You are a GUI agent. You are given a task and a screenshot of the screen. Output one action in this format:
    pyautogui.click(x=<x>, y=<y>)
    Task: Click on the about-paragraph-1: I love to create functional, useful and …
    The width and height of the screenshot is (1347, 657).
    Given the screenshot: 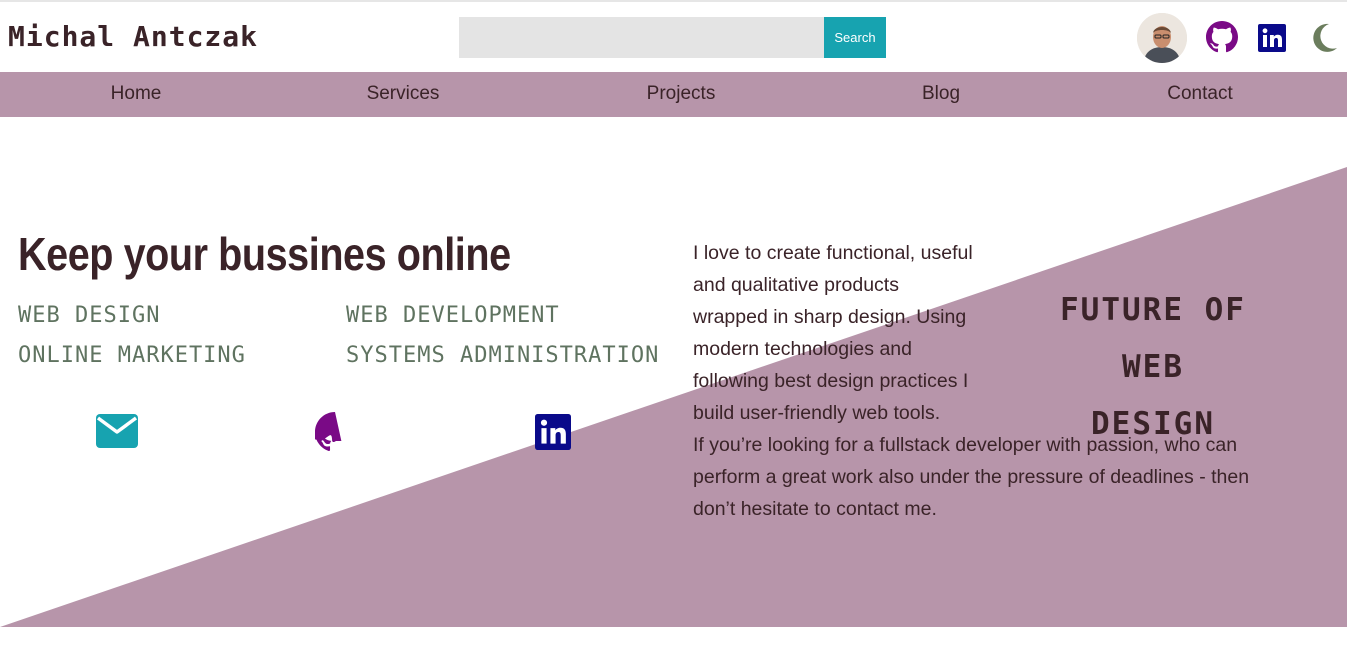 What is the action you would take?
    pyautogui.click(x=833, y=333)
    